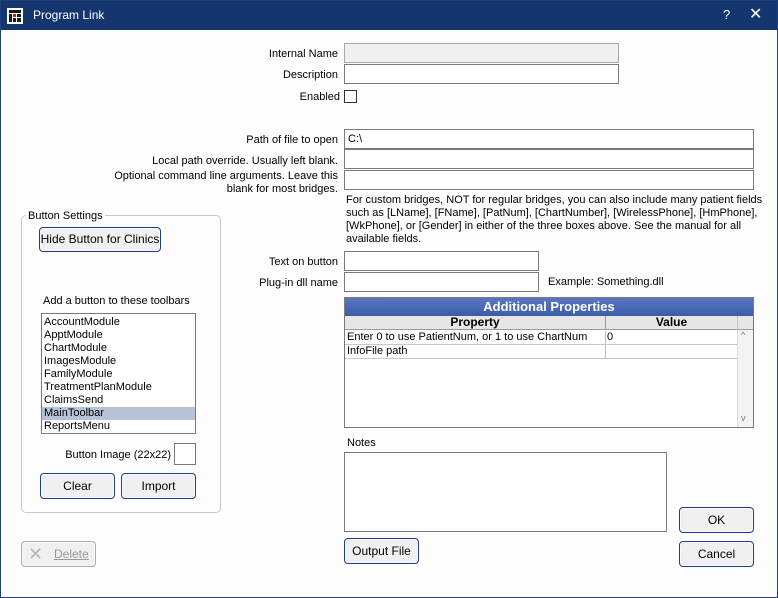  What do you see at coordinates (441, 261) in the screenshot?
I see `text-on-button-field` at bounding box center [441, 261].